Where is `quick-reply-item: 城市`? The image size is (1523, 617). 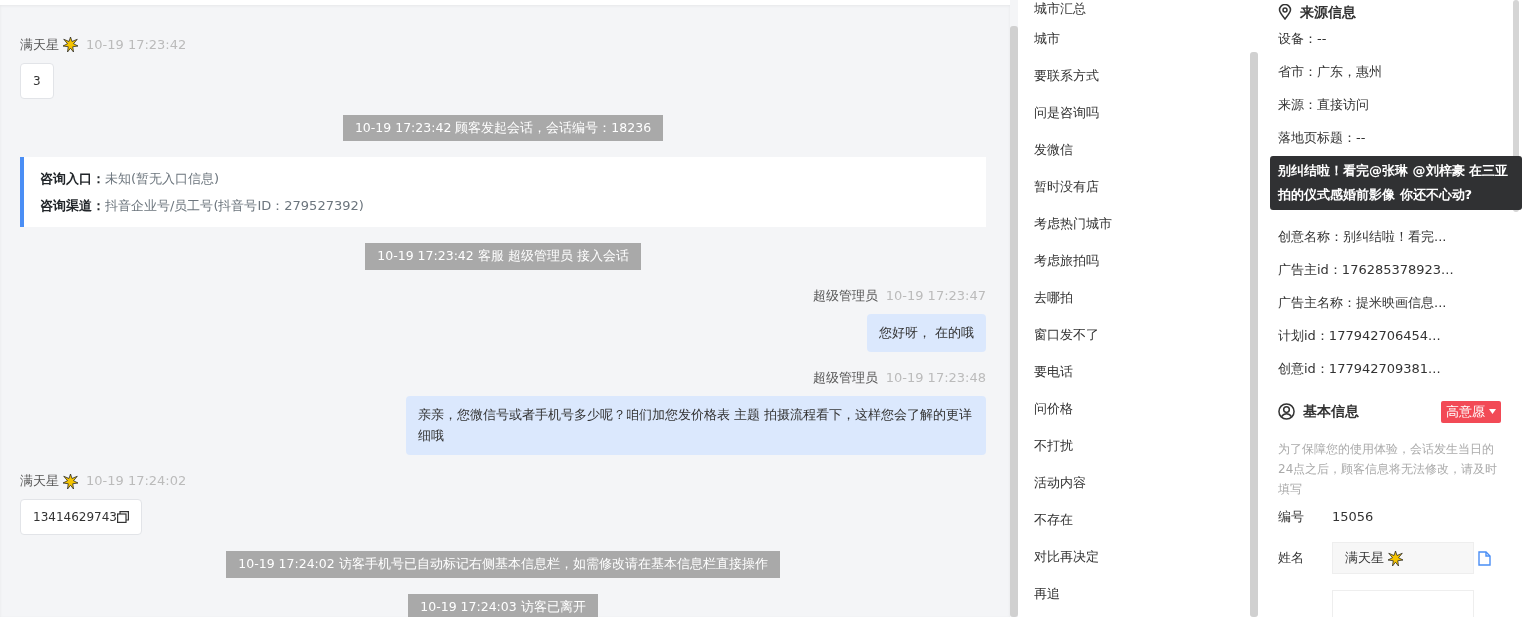 quick-reply-item: 城市 is located at coordinates (1134, 38).